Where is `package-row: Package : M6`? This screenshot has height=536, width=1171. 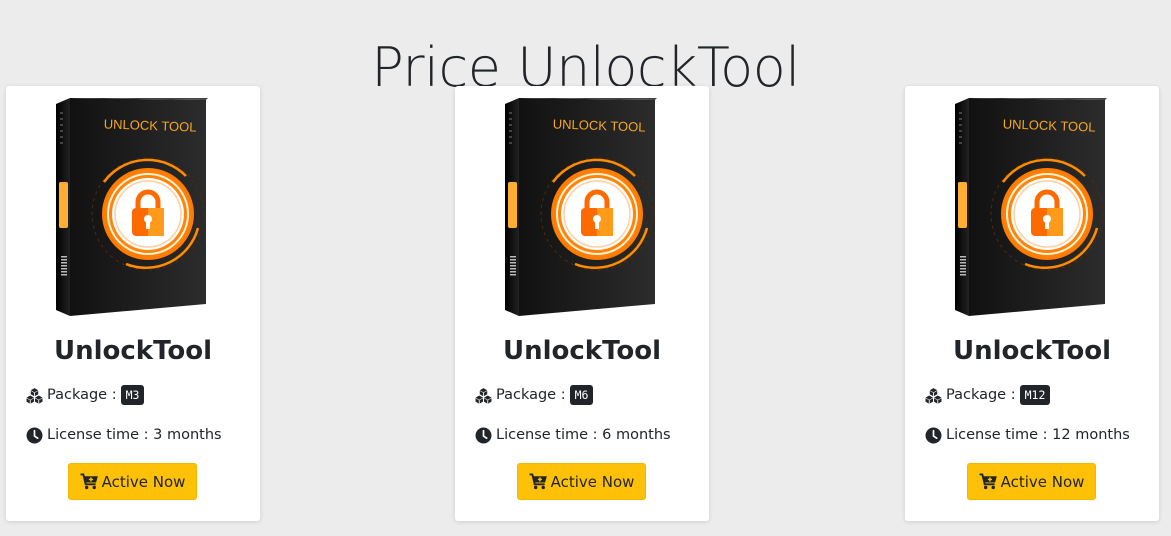 package-row: Package : M6 is located at coordinates (590, 395).